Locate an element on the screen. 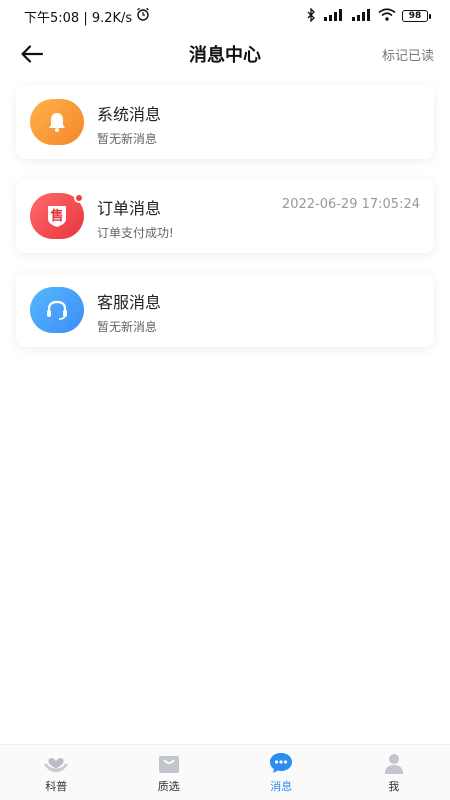 This screenshot has width=450, height=800. sale-icon-text: 售 is located at coordinates (57, 216).